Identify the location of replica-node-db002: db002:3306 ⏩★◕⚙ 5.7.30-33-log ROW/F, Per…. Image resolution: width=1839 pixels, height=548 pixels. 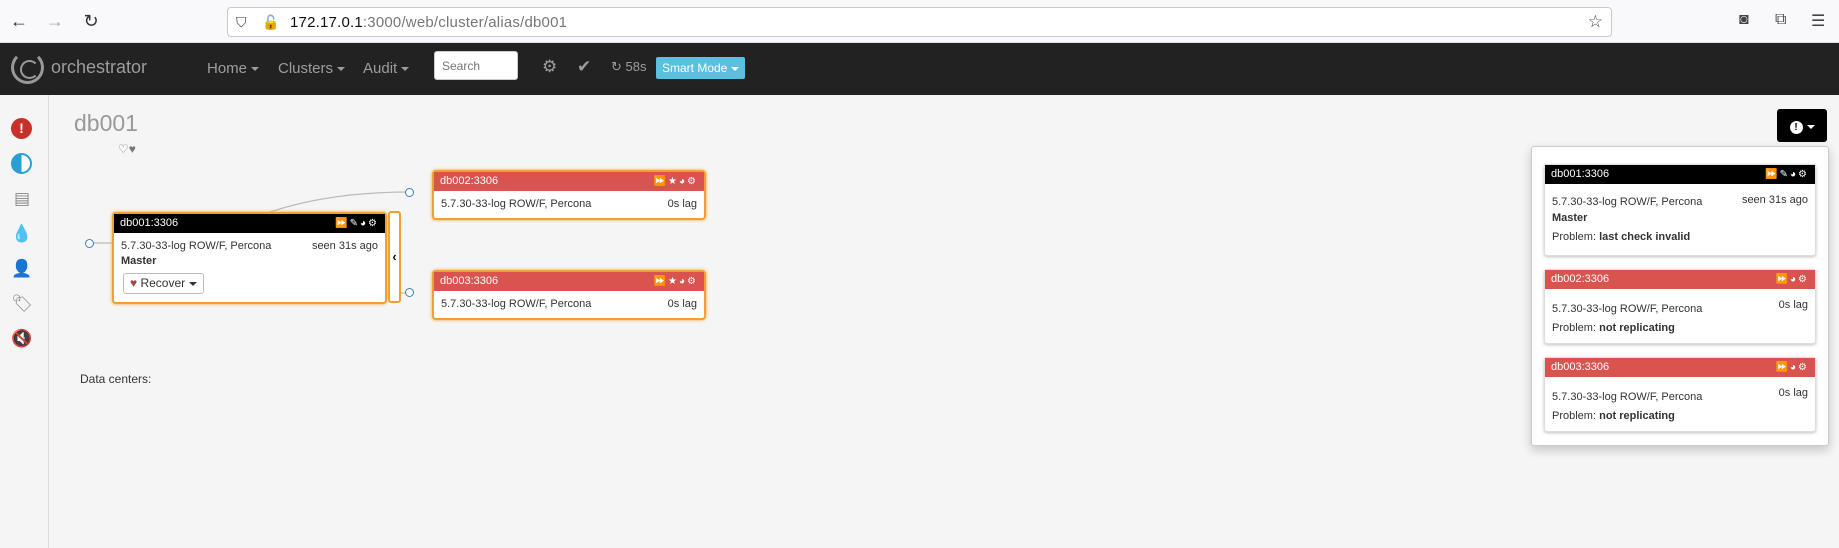
(569, 195).